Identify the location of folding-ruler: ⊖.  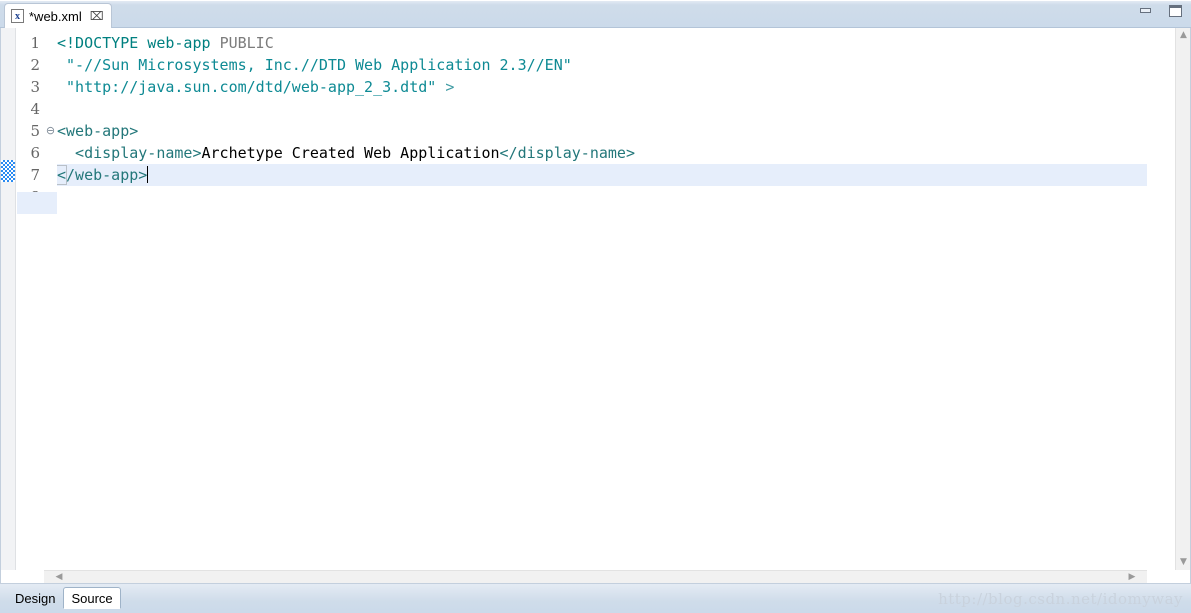
(50, 299).